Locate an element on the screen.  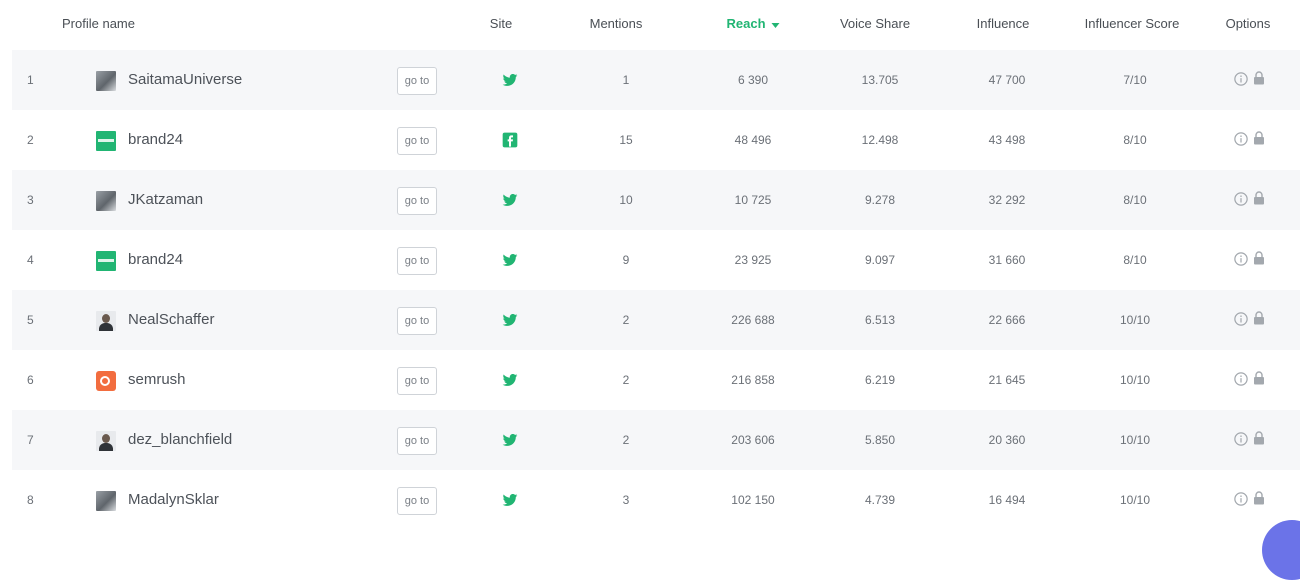
table-row: 6 semrush go to 2 216 858 6.219 21 645 10/10 is located at coordinates (656, 380).